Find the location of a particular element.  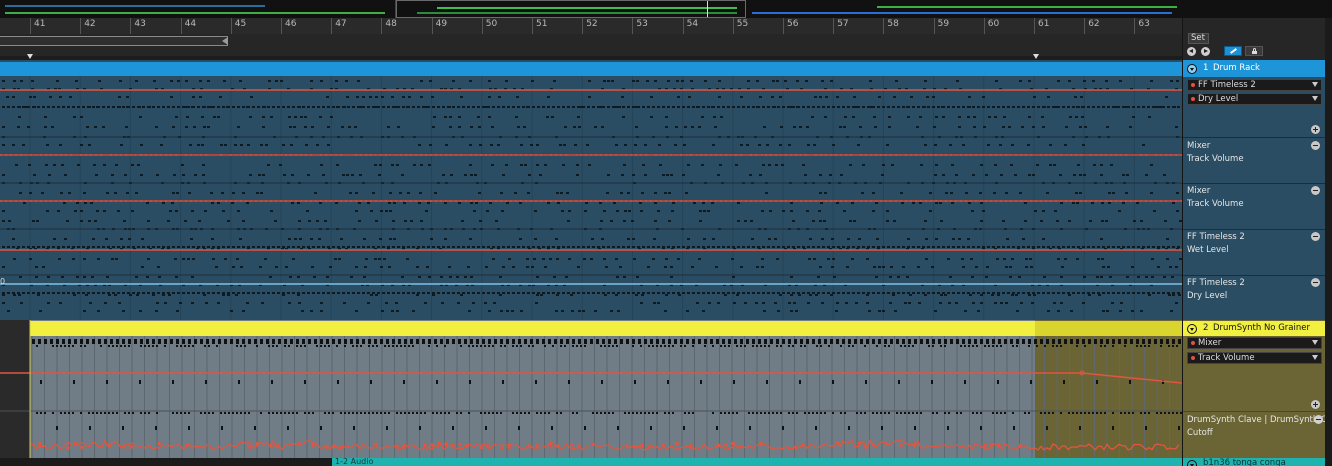

bar-tick is located at coordinates (1085, 26).